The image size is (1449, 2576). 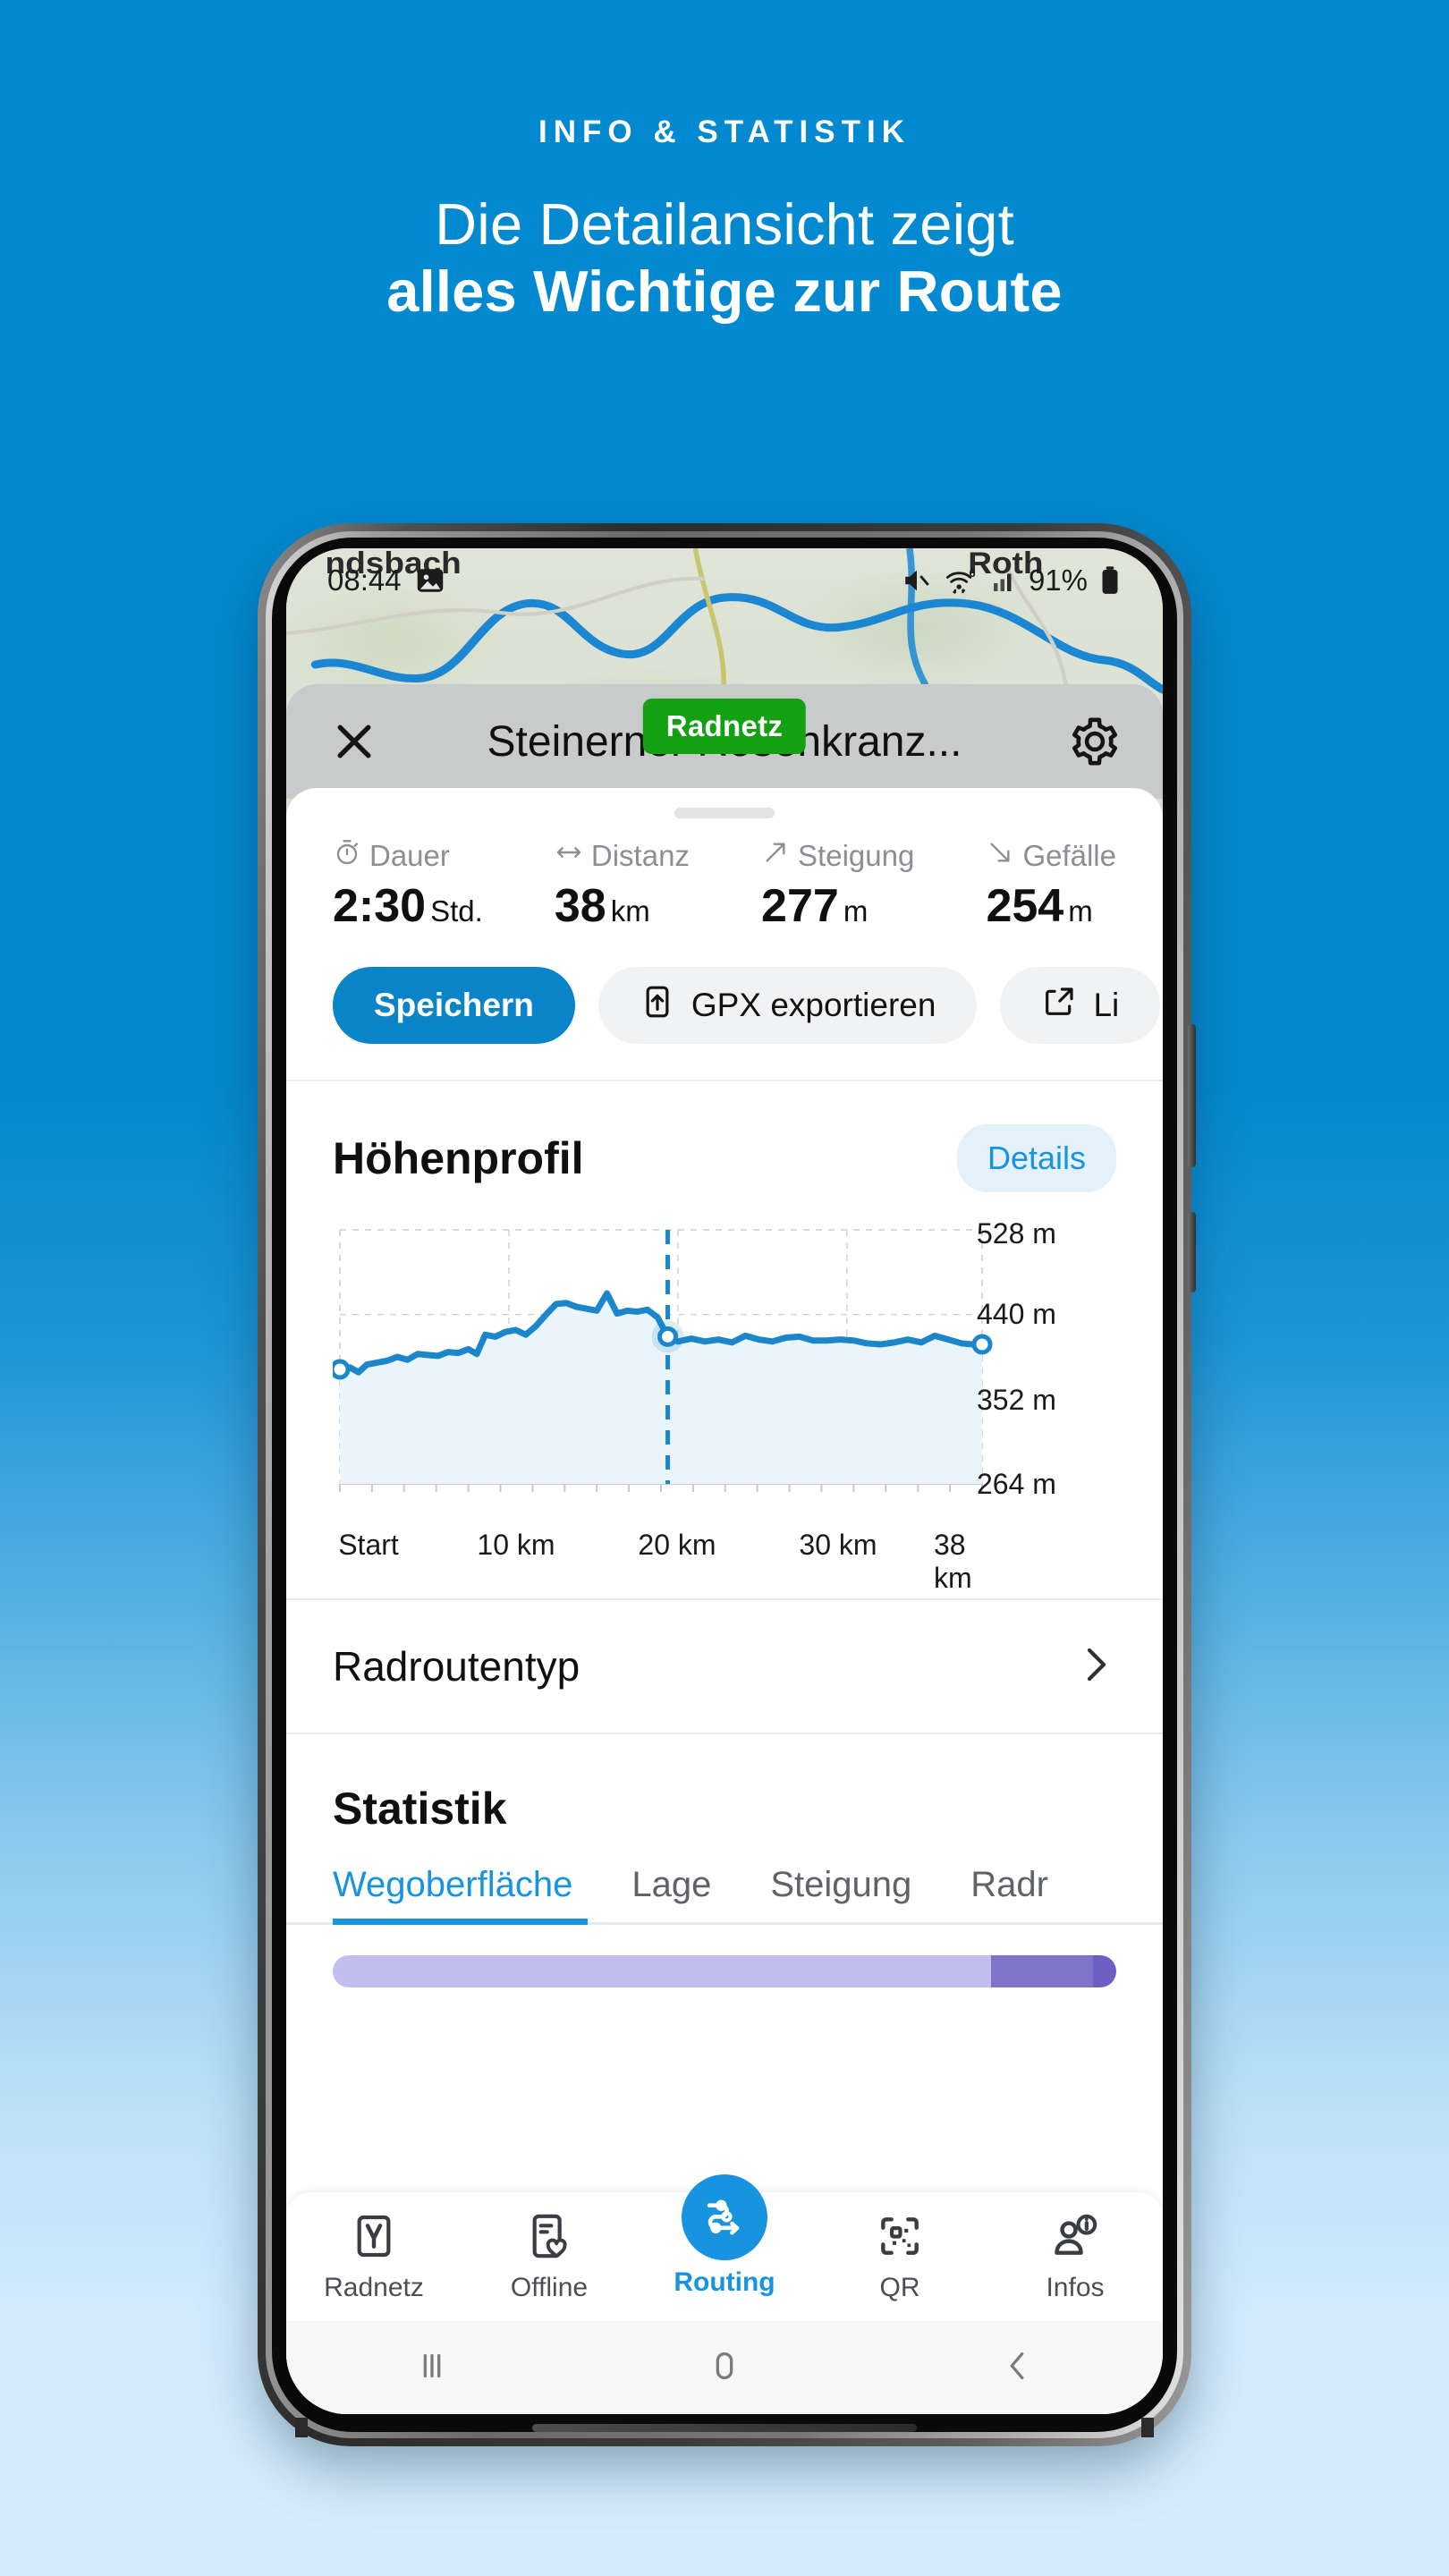 What do you see at coordinates (1016, 1233) in the screenshot?
I see `y-tick-528: 528 m` at bounding box center [1016, 1233].